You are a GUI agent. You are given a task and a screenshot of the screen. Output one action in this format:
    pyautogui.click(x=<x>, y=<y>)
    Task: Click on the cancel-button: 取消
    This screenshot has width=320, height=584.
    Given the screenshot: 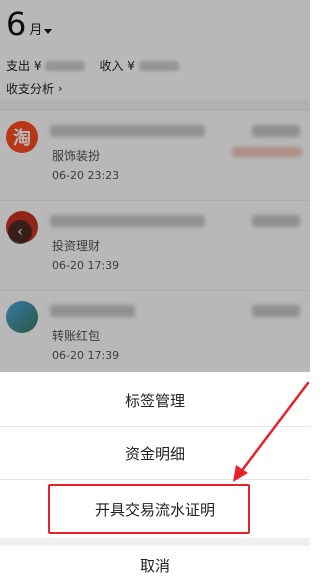 What is the action you would take?
    pyautogui.click(x=155, y=565)
    